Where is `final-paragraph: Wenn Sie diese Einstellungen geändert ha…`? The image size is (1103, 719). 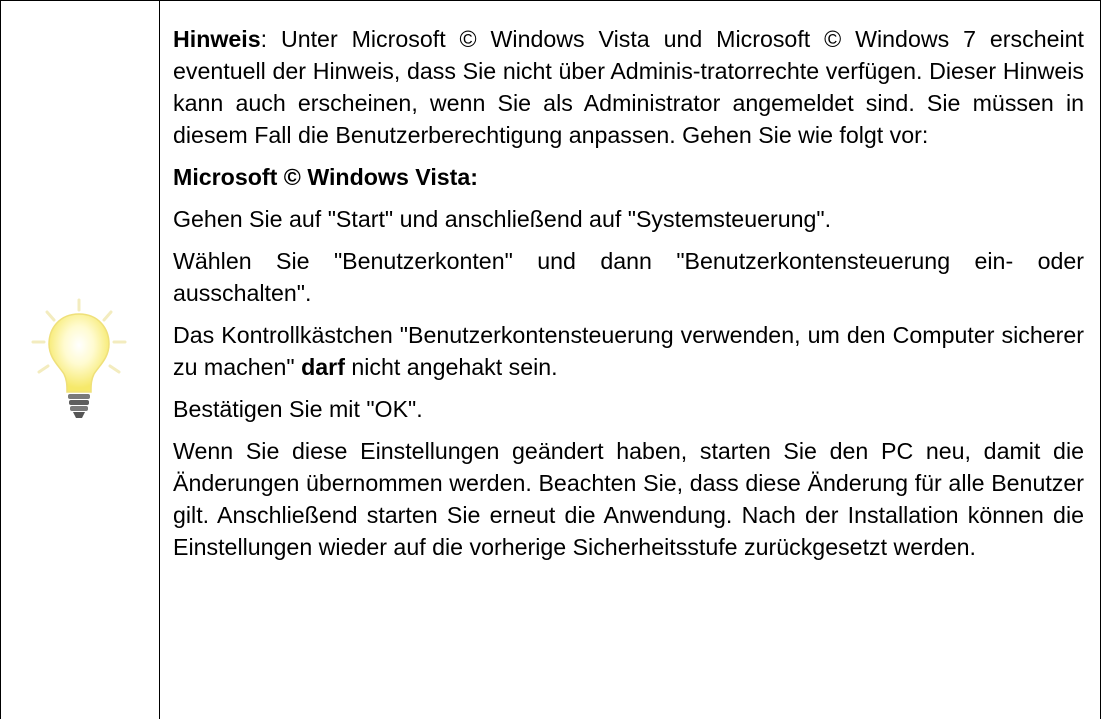
final-paragraph: Wenn Sie diese Einstellungen geändert ha… is located at coordinates (628, 499).